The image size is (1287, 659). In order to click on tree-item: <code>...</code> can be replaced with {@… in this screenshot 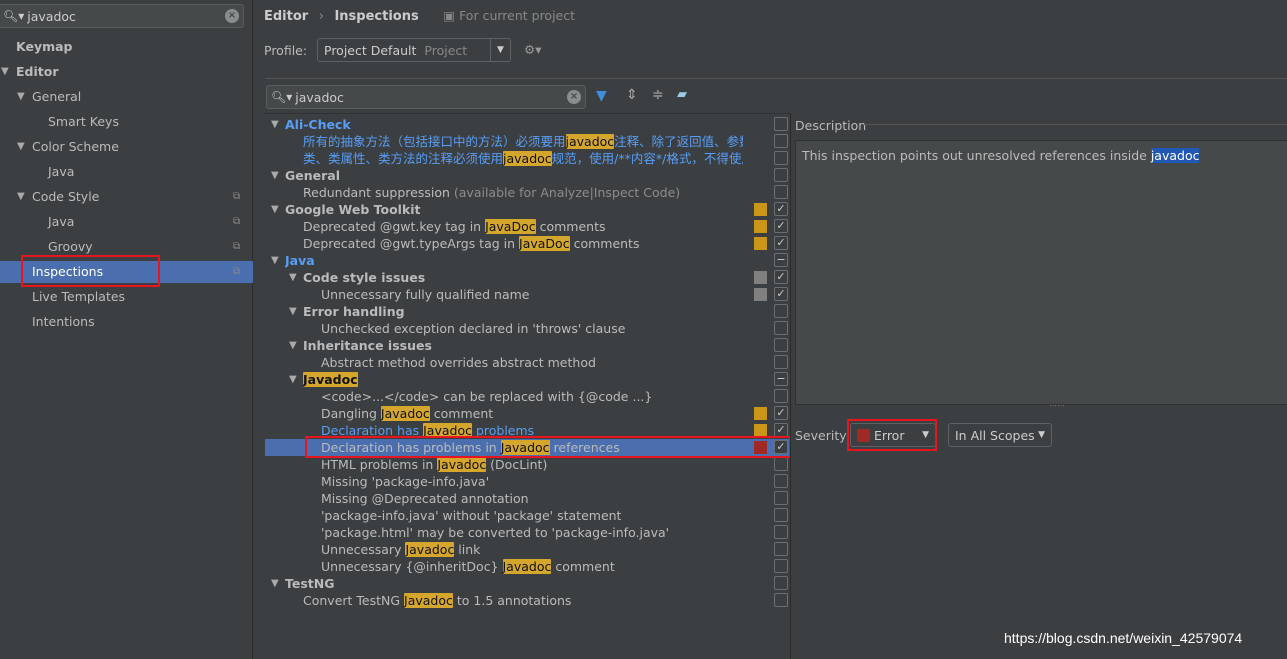, I will do `click(527, 396)`.